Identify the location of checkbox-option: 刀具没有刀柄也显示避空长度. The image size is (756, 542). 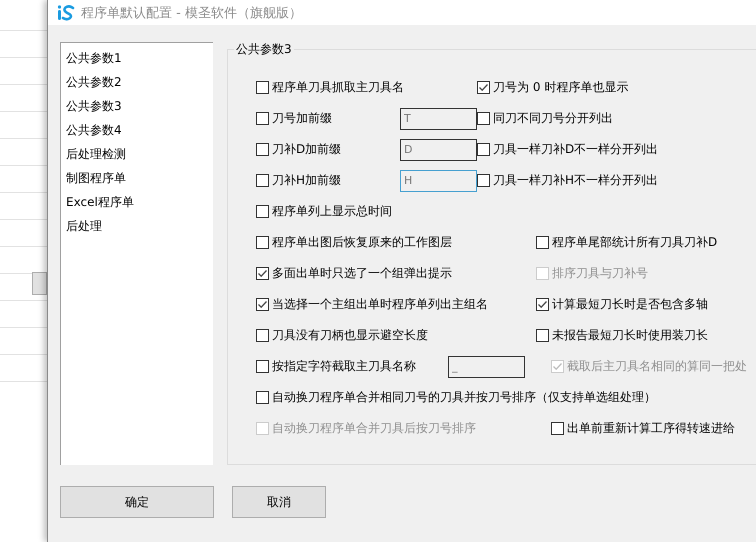
(342, 335).